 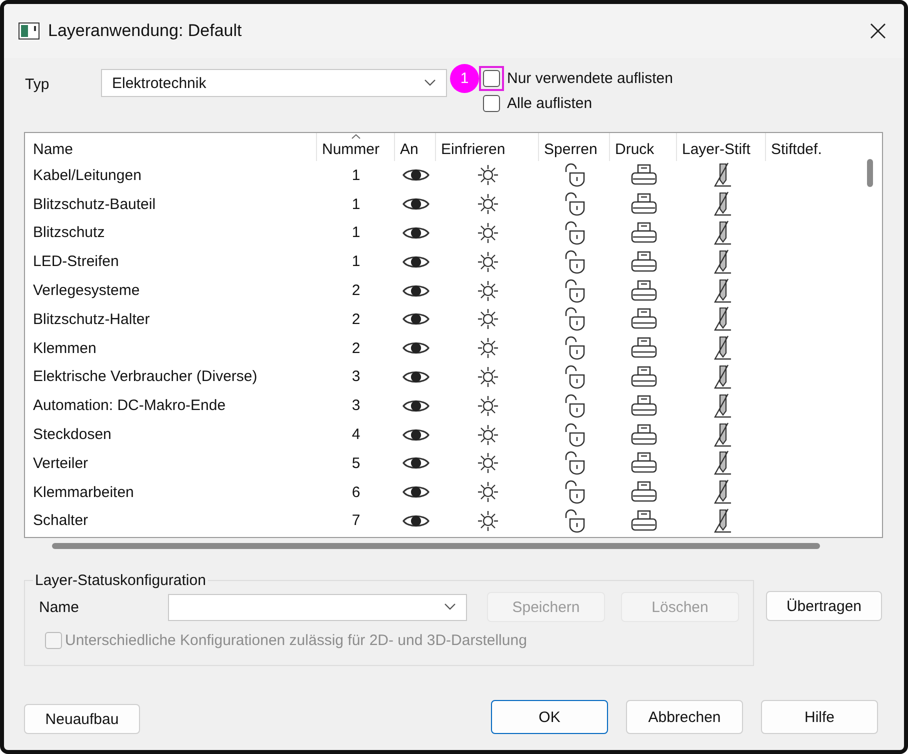 What do you see at coordinates (409, 149) in the screenshot?
I see `column-header: An` at bounding box center [409, 149].